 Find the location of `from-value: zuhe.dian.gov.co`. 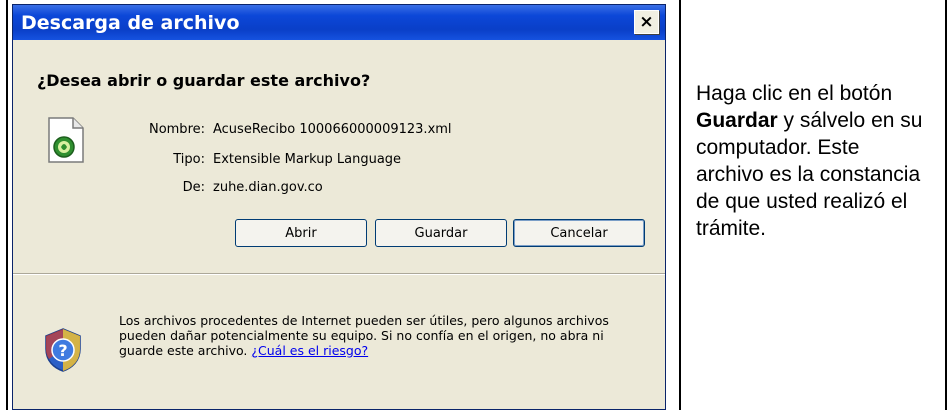

from-value: zuhe.dian.gov.co is located at coordinates (268, 187).